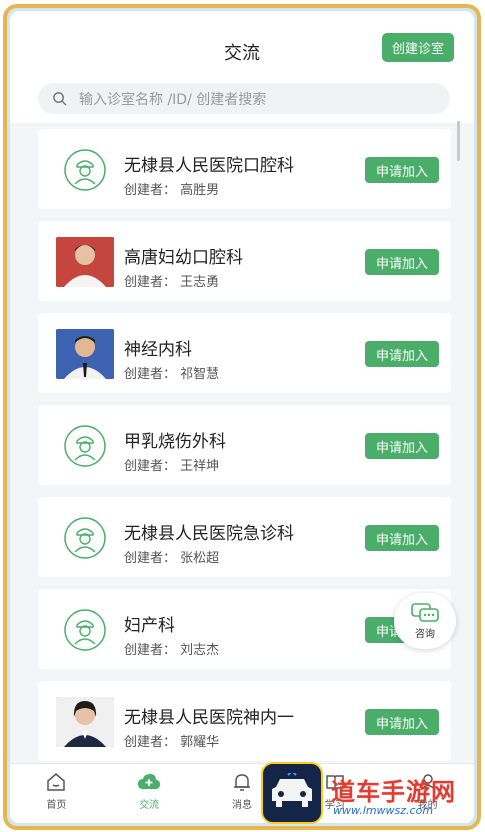 Image resolution: width=485 pixels, height=832 pixels. I want to click on clinic-card: 甲乳烧伤外科 创建者： 王祥坤 申请加入, so click(244, 445).